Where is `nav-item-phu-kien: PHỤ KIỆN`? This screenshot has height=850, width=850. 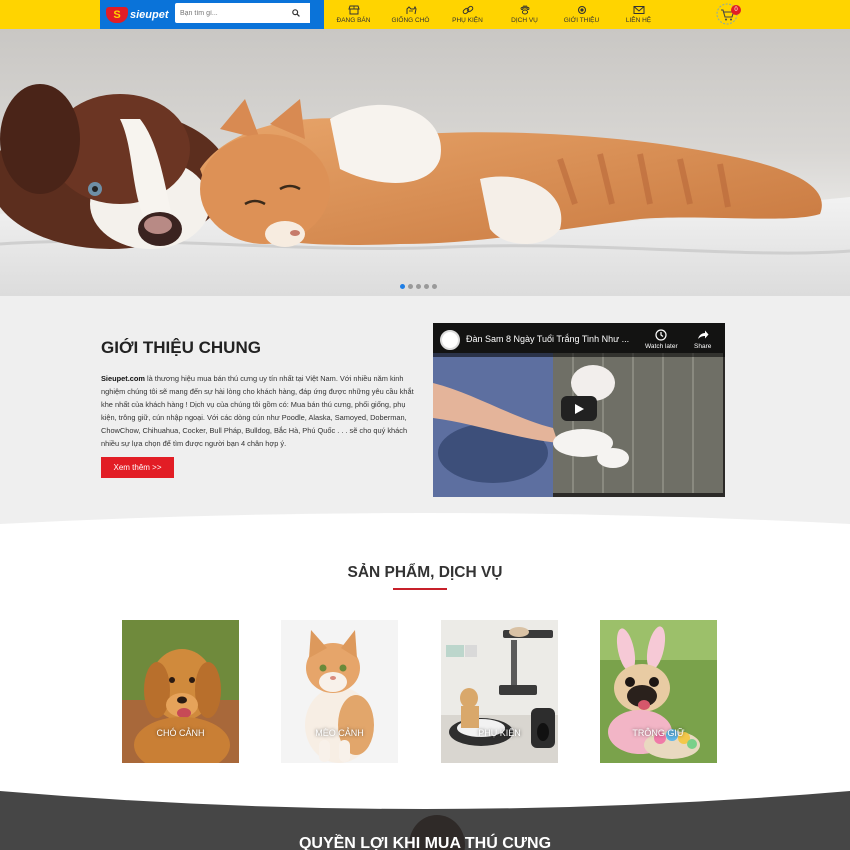 nav-item-phu-kien: PHỤ KIỆN is located at coordinates (467, 14).